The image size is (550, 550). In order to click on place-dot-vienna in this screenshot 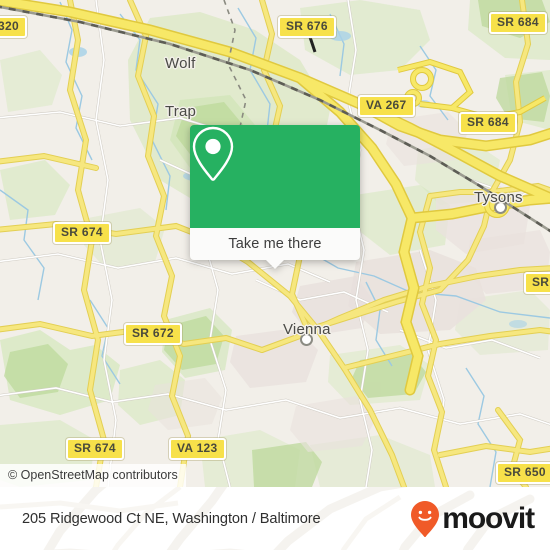, I will do `click(306, 339)`.